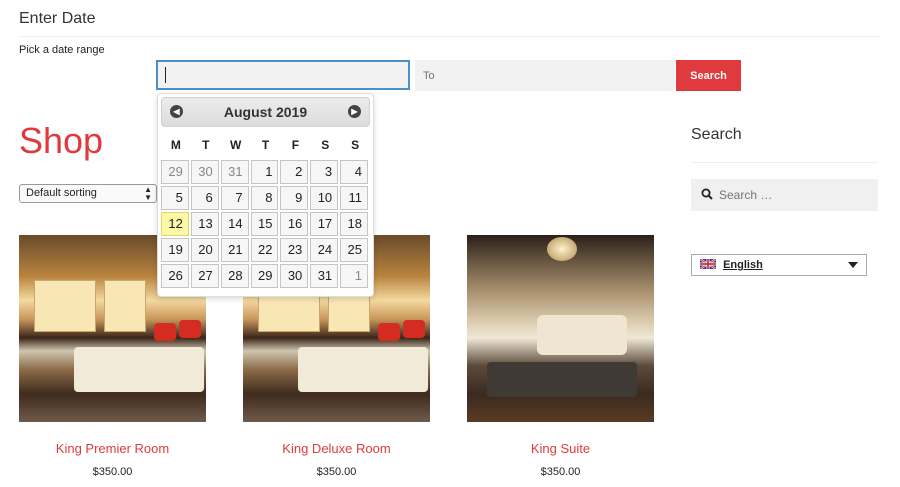 This screenshot has height=487, width=900. Describe the element at coordinates (234, 224) in the screenshot. I see `calendar-day: 14` at that location.